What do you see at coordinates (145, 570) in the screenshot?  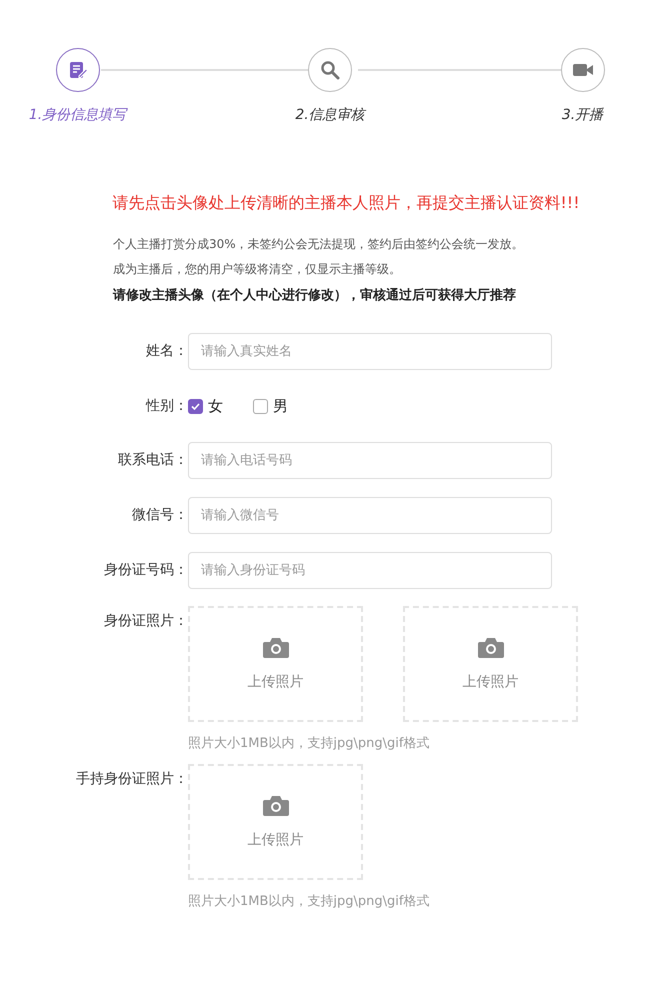 I see `field-label: 身份证号码：` at bounding box center [145, 570].